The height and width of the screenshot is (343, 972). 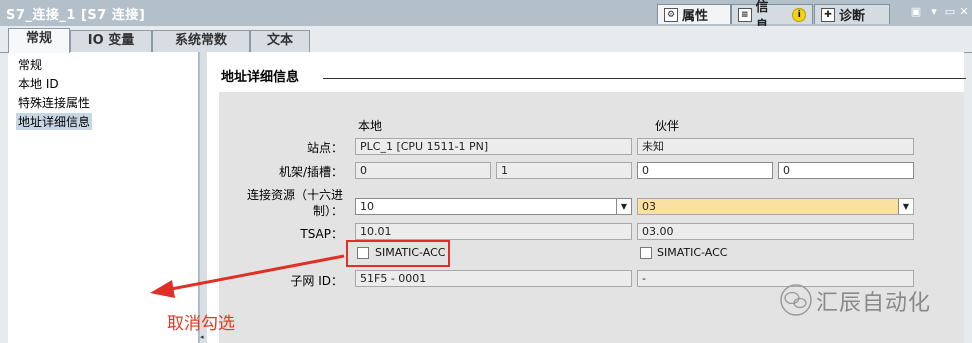 What do you see at coordinates (39, 40) in the screenshot?
I see `tab-general: 常规` at bounding box center [39, 40].